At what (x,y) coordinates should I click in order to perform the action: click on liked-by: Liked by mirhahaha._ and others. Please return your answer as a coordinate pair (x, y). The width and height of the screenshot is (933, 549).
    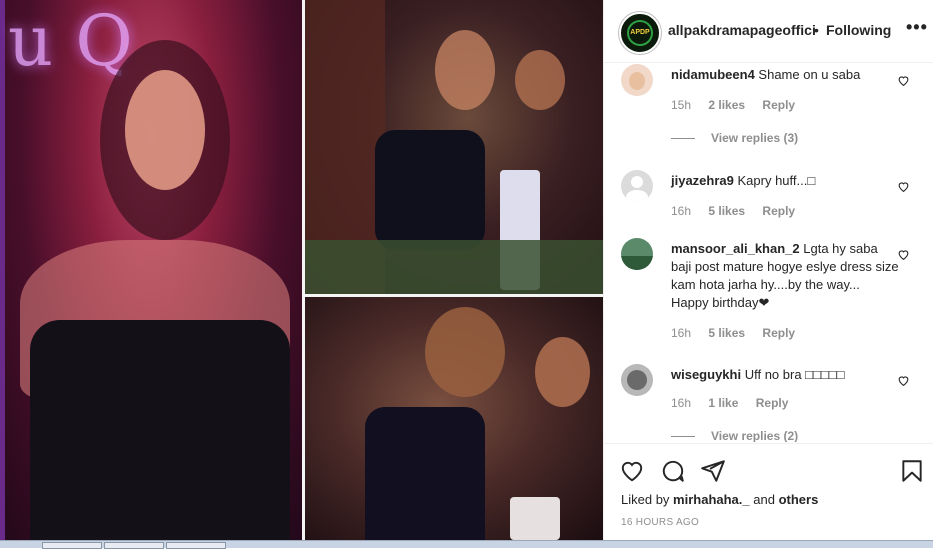
    Looking at the image, I should click on (719, 499).